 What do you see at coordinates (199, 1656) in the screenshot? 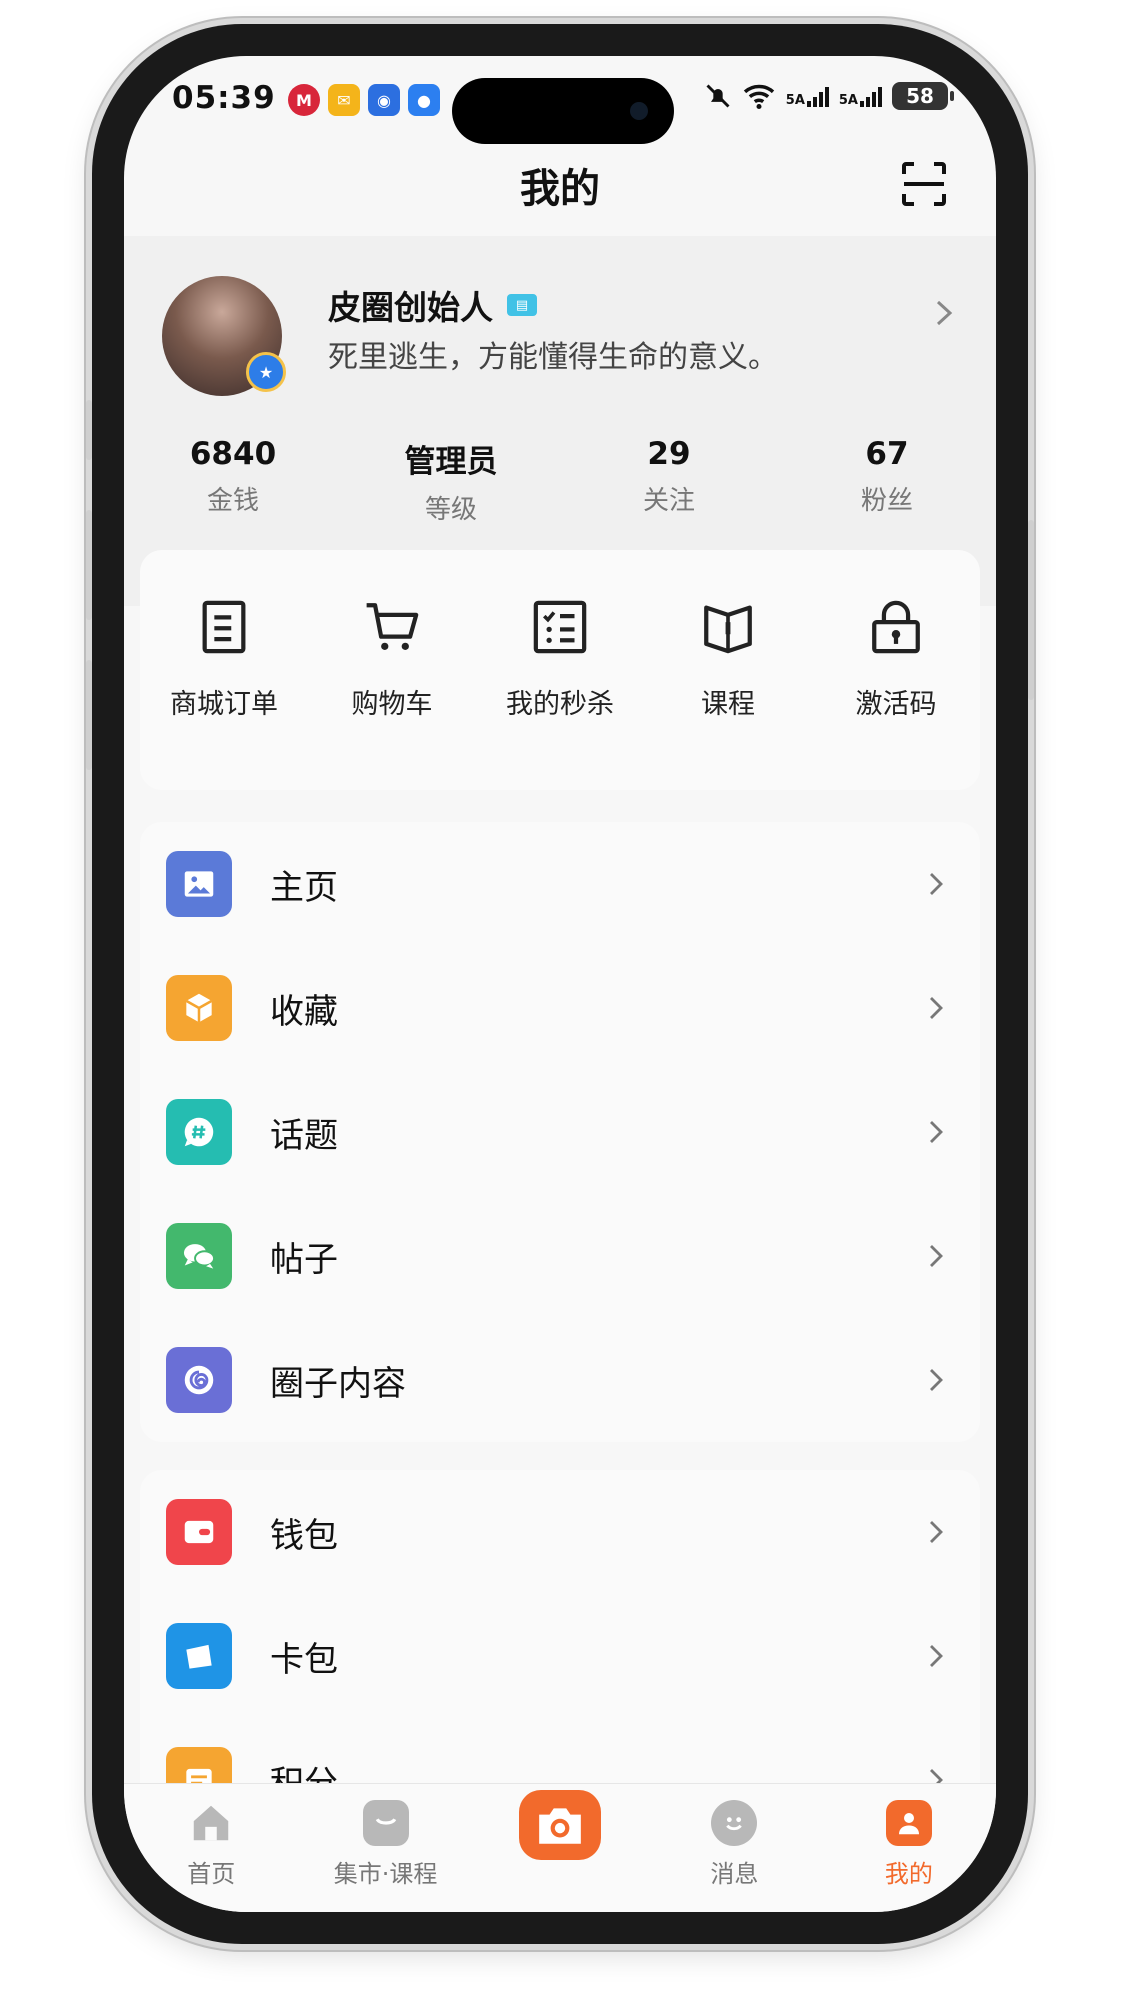
I see `card-icon` at bounding box center [199, 1656].